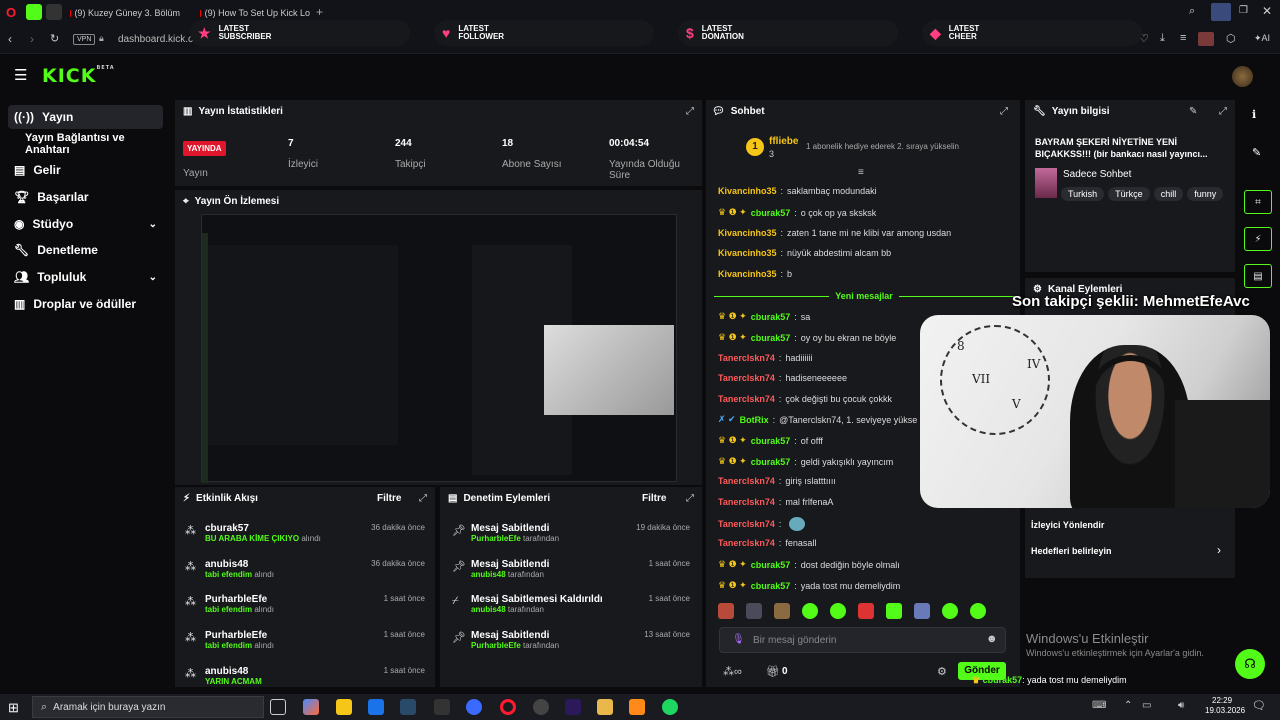 This screenshot has height=720, width=1280. I want to click on task-view-icon, so click(278, 707).